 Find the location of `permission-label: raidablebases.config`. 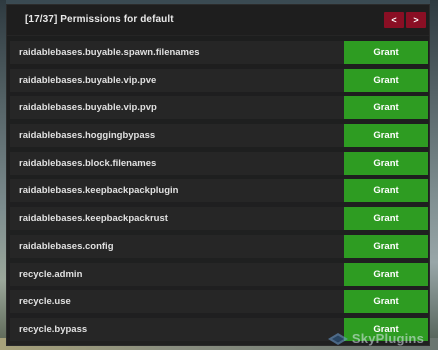

permission-label: raidablebases.config is located at coordinates (66, 246).